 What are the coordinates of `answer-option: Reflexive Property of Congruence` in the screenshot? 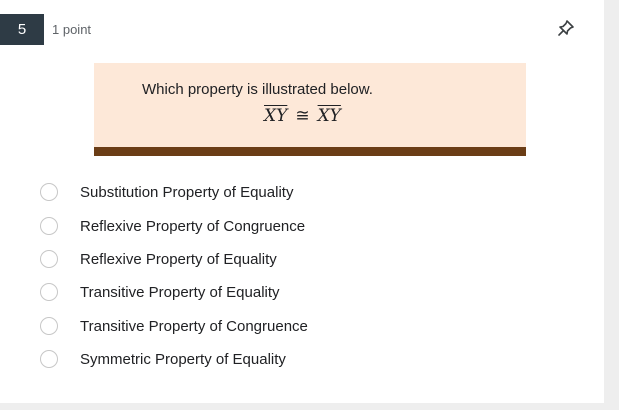 It's located at (240, 226).